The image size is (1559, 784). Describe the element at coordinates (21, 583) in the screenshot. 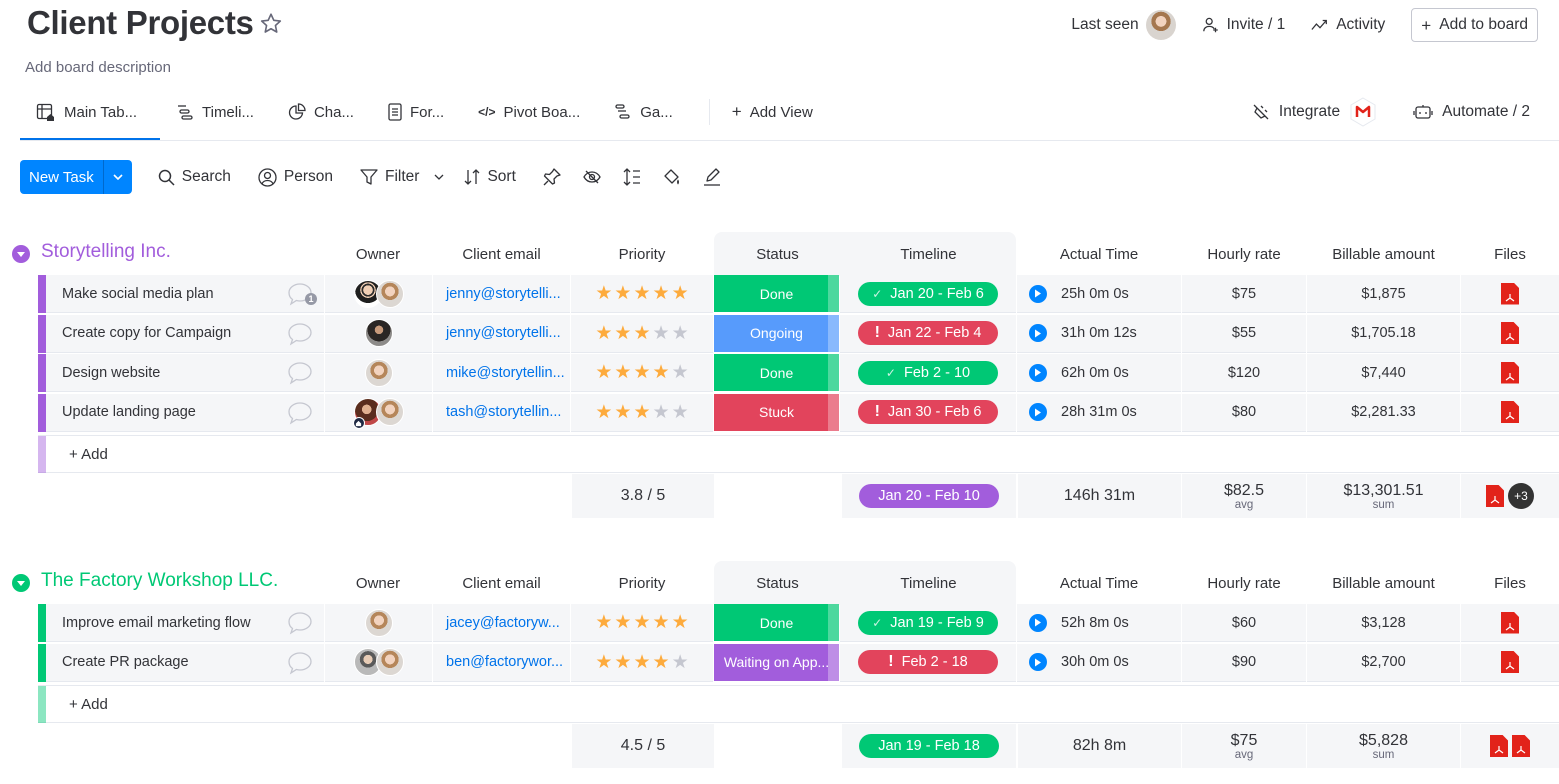

I see `collapse-group-toggle` at that location.